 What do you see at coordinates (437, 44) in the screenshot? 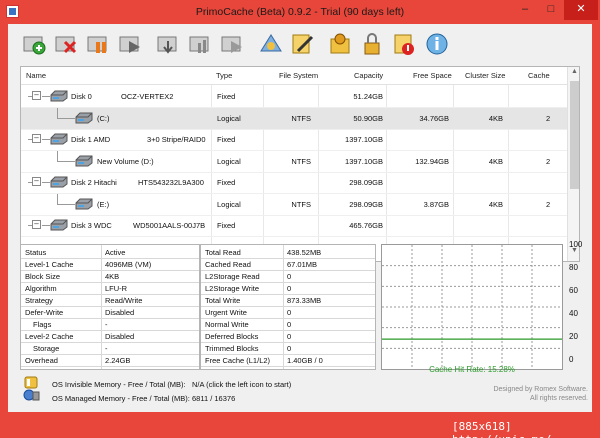
I see `about-icon` at bounding box center [437, 44].